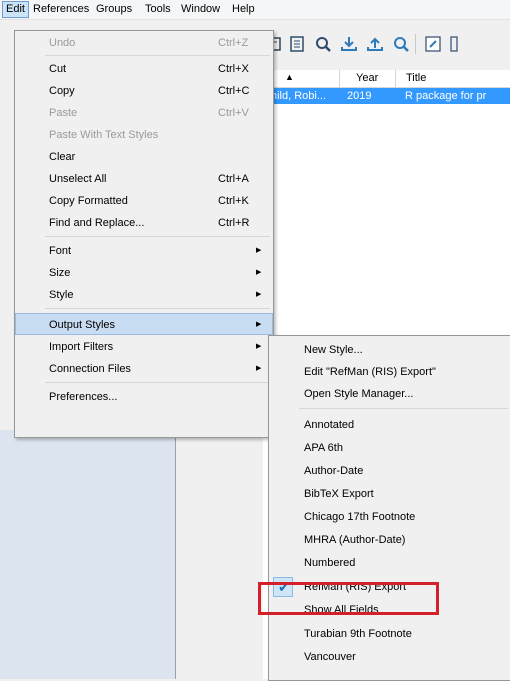 This screenshot has width=510, height=681. Describe the element at coordinates (446, 96) in the screenshot. I see `row-title: R package for pr` at that location.